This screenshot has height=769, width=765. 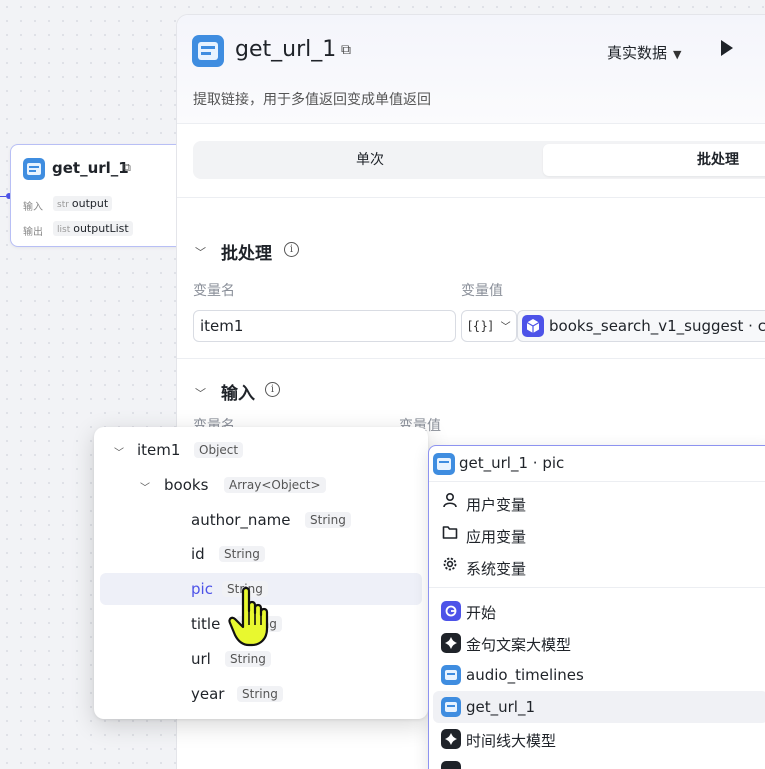 What do you see at coordinates (481, 613) in the screenshot?
I see `var-node-label: 开始` at bounding box center [481, 613].